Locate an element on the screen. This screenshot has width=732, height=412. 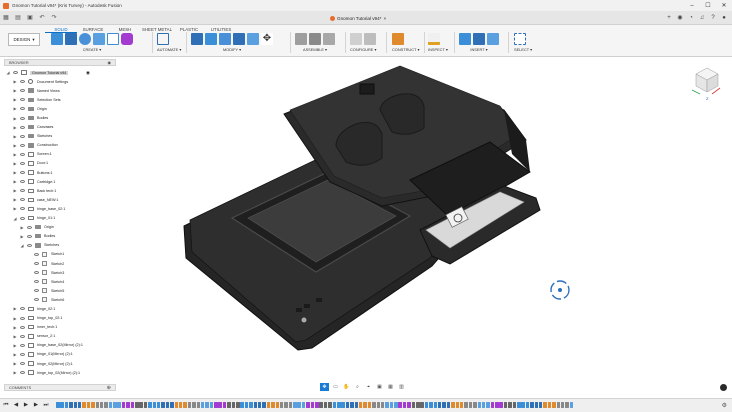
browser-row: ▶ hinge_base_02(Mirror) (2):1 is located at coordinates (60, 345).